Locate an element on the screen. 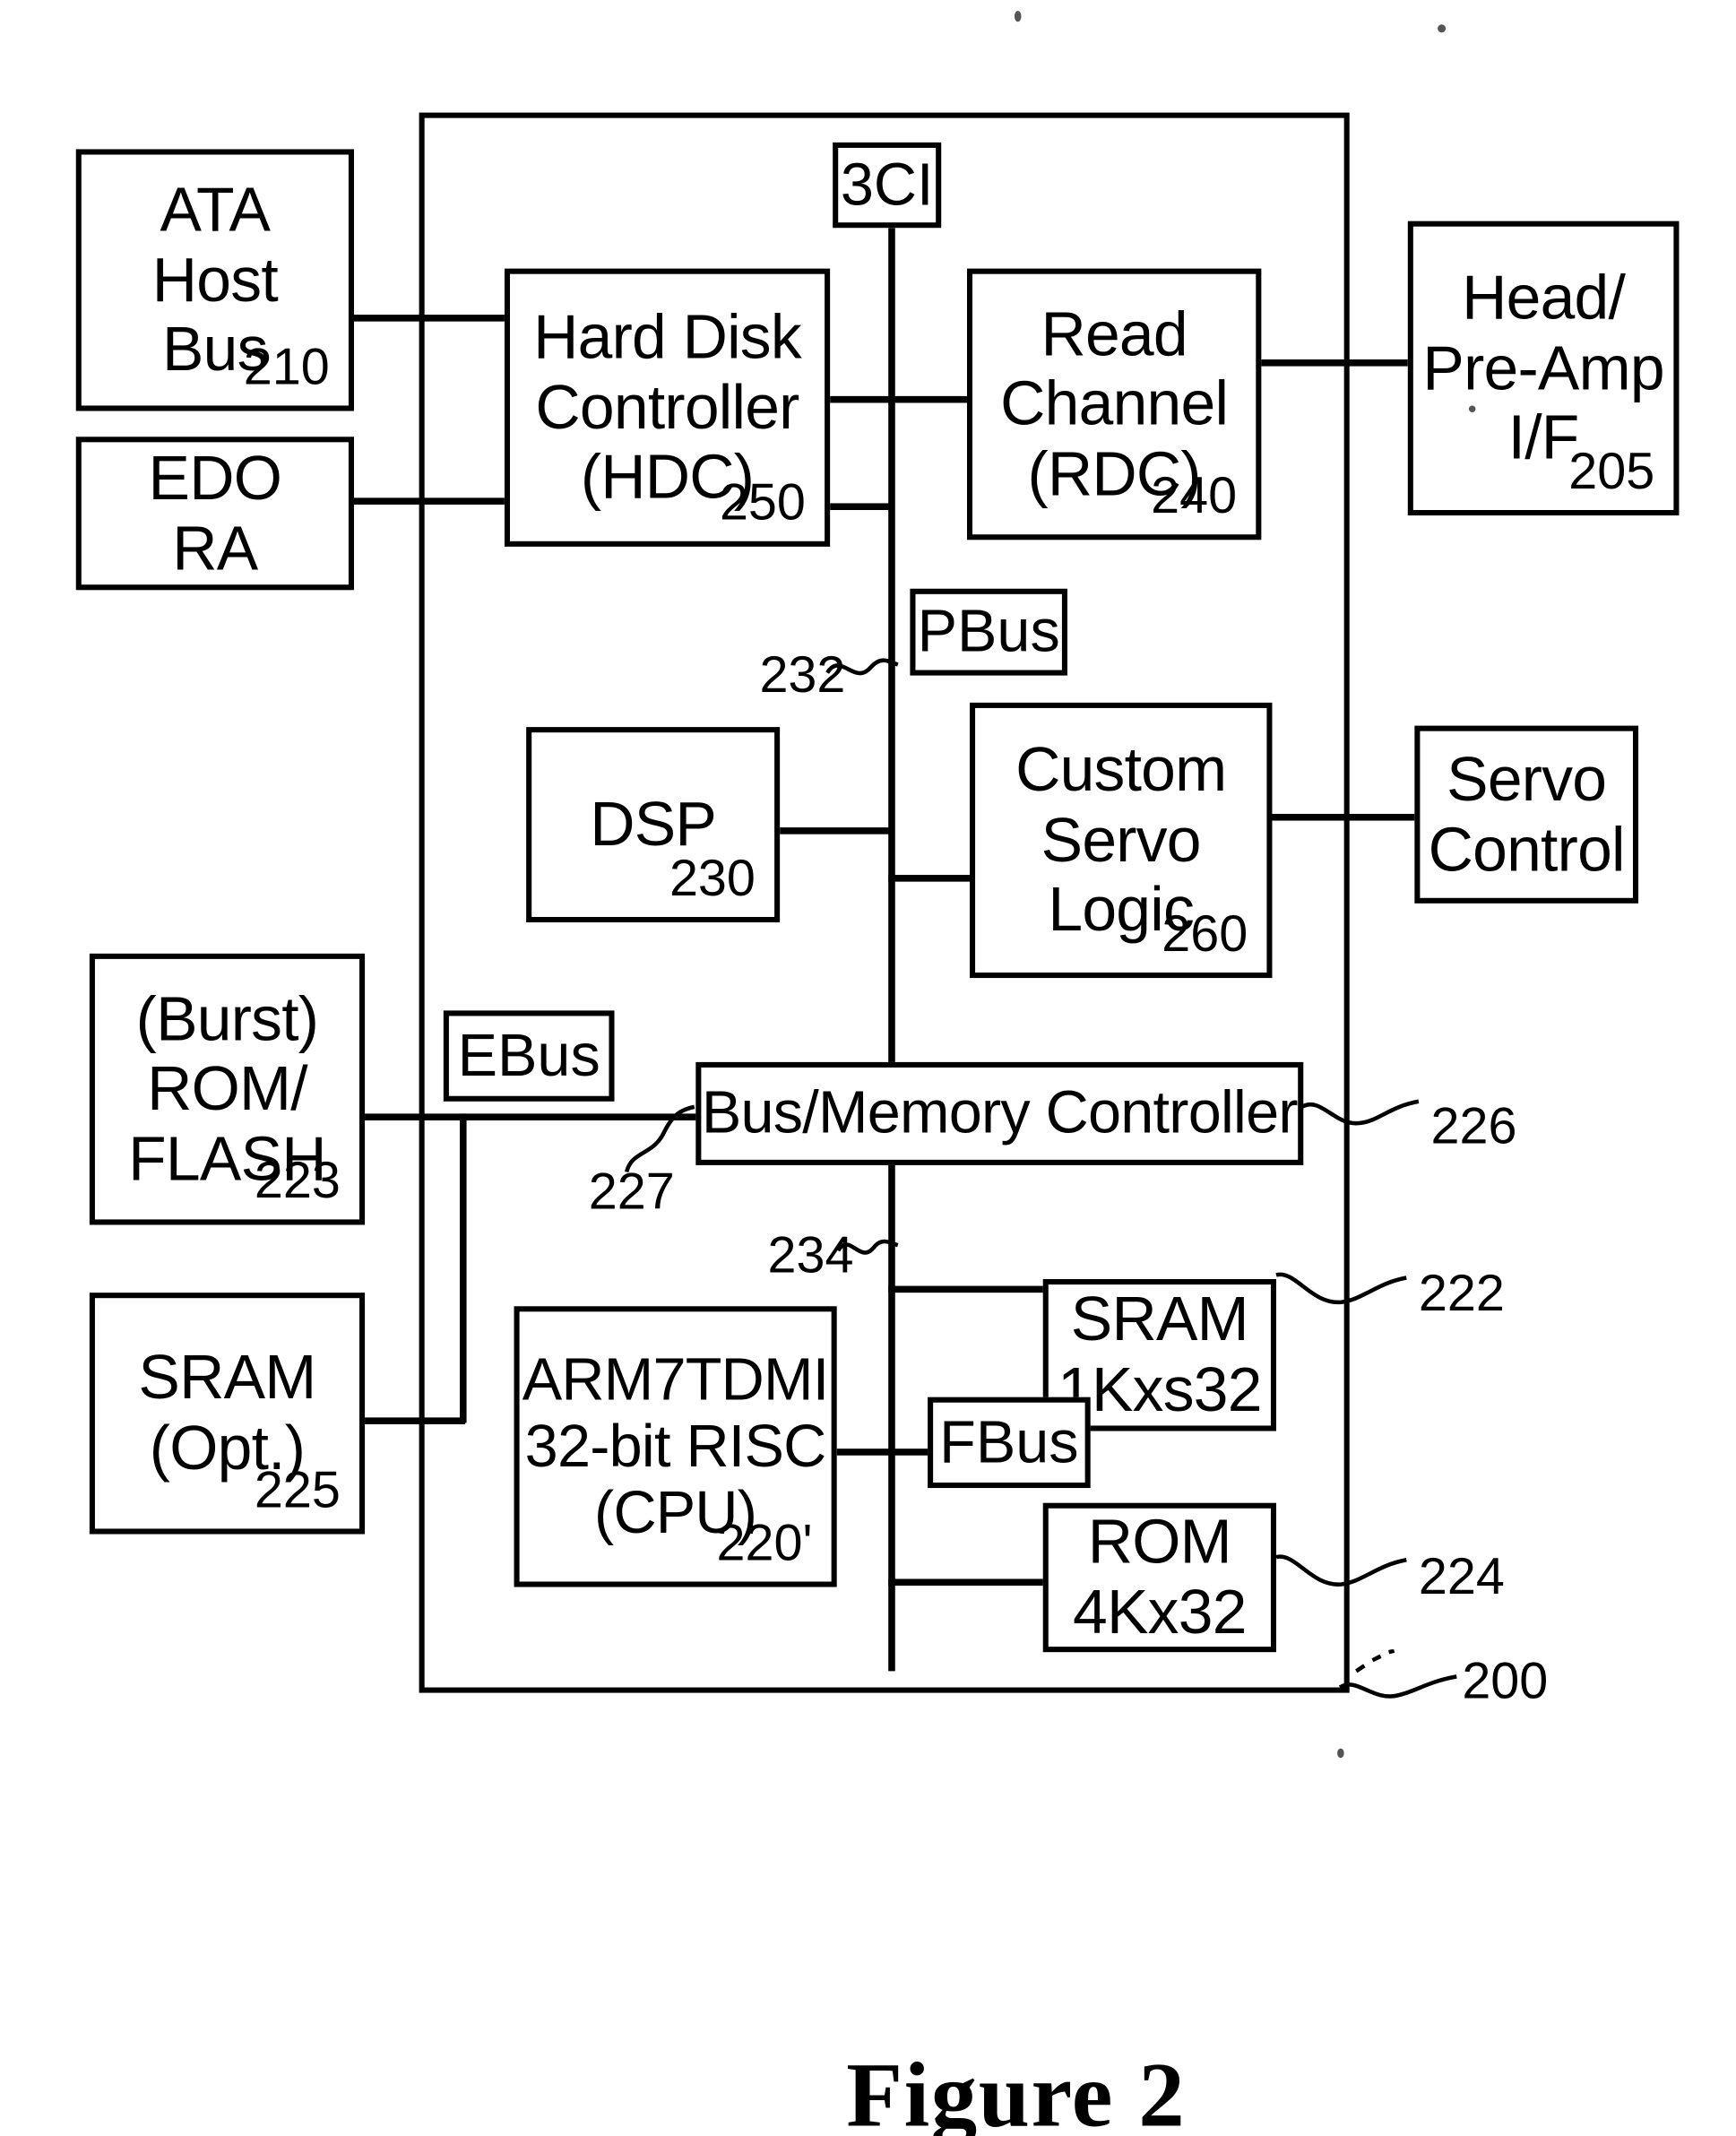  wire-sram-opt-to-ebus-stub is located at coordinates (413, 1421).